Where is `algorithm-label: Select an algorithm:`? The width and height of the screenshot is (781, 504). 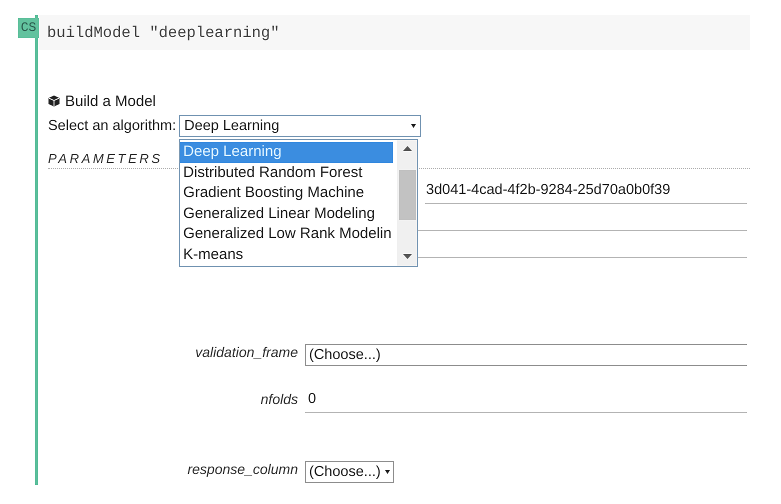
algorithm-label: Select an algorithm: is located at coordinates (112, 126).